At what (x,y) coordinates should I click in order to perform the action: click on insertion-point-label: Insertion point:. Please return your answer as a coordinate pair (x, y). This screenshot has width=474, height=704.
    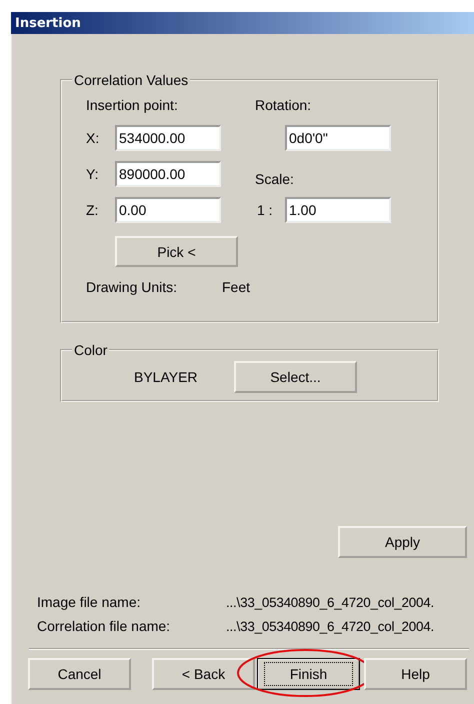
    Looking at the image, I should click on (132, 105).